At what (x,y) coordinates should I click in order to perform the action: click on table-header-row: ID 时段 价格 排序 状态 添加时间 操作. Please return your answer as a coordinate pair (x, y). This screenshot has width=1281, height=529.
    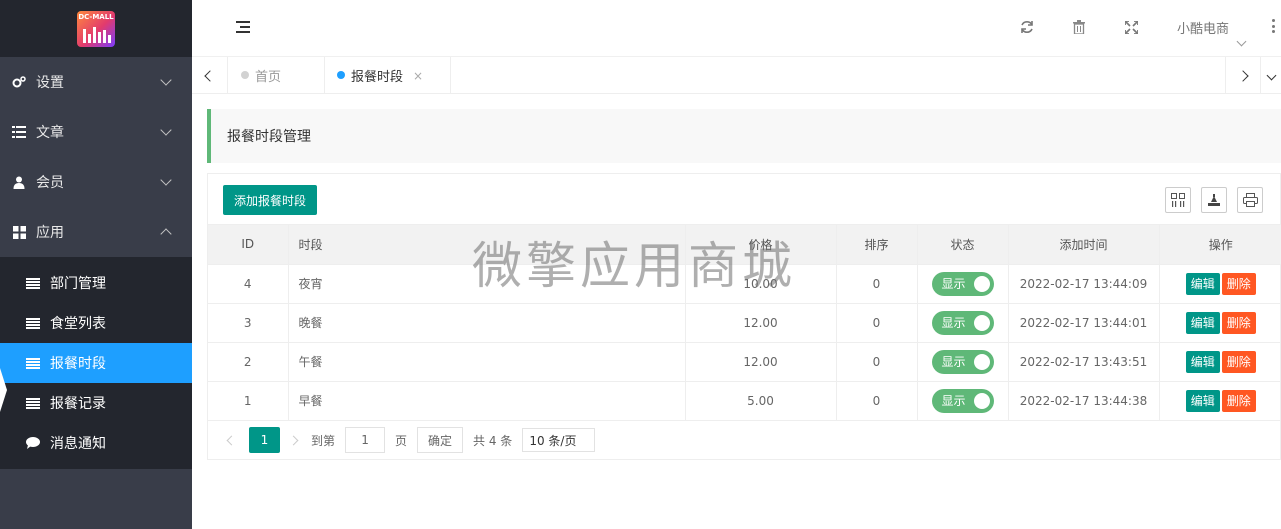
    Looking at the image, I should click on (744, 245).